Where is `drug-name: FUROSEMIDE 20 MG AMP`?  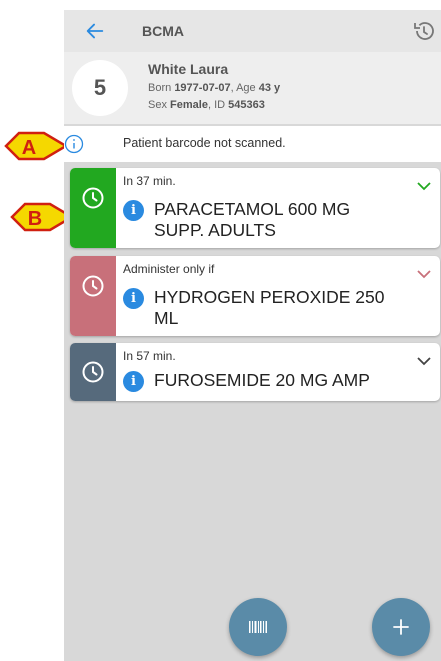 drug-name: FUROSEMIDE 20 MG AMP is located at coordinates (262, 380).